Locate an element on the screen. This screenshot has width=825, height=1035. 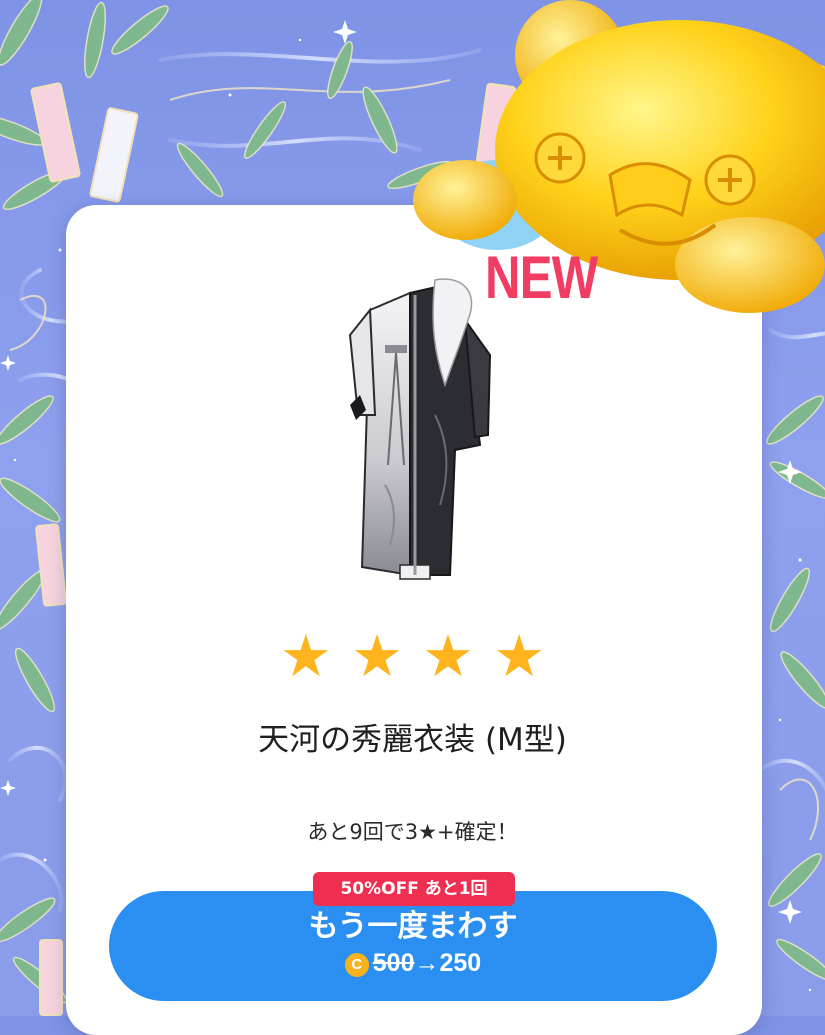
coin-icon: C is located at coordinates (356, 965).